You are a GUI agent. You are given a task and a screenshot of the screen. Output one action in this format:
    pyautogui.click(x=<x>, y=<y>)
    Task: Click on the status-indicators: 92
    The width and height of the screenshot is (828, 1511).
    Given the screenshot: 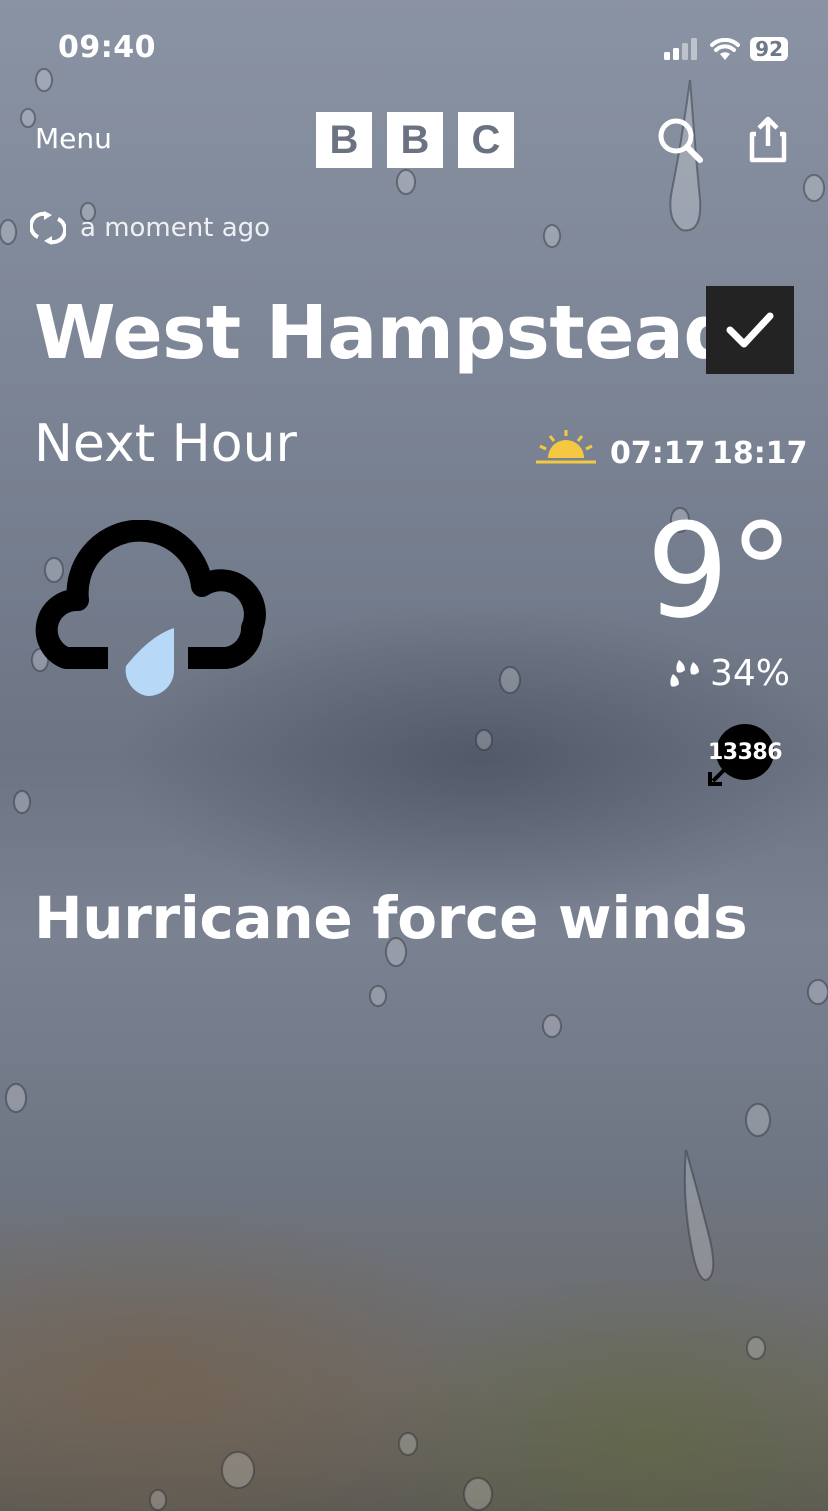 What is the action you would take?
    pyautogui.click(x=726, y=49)
    